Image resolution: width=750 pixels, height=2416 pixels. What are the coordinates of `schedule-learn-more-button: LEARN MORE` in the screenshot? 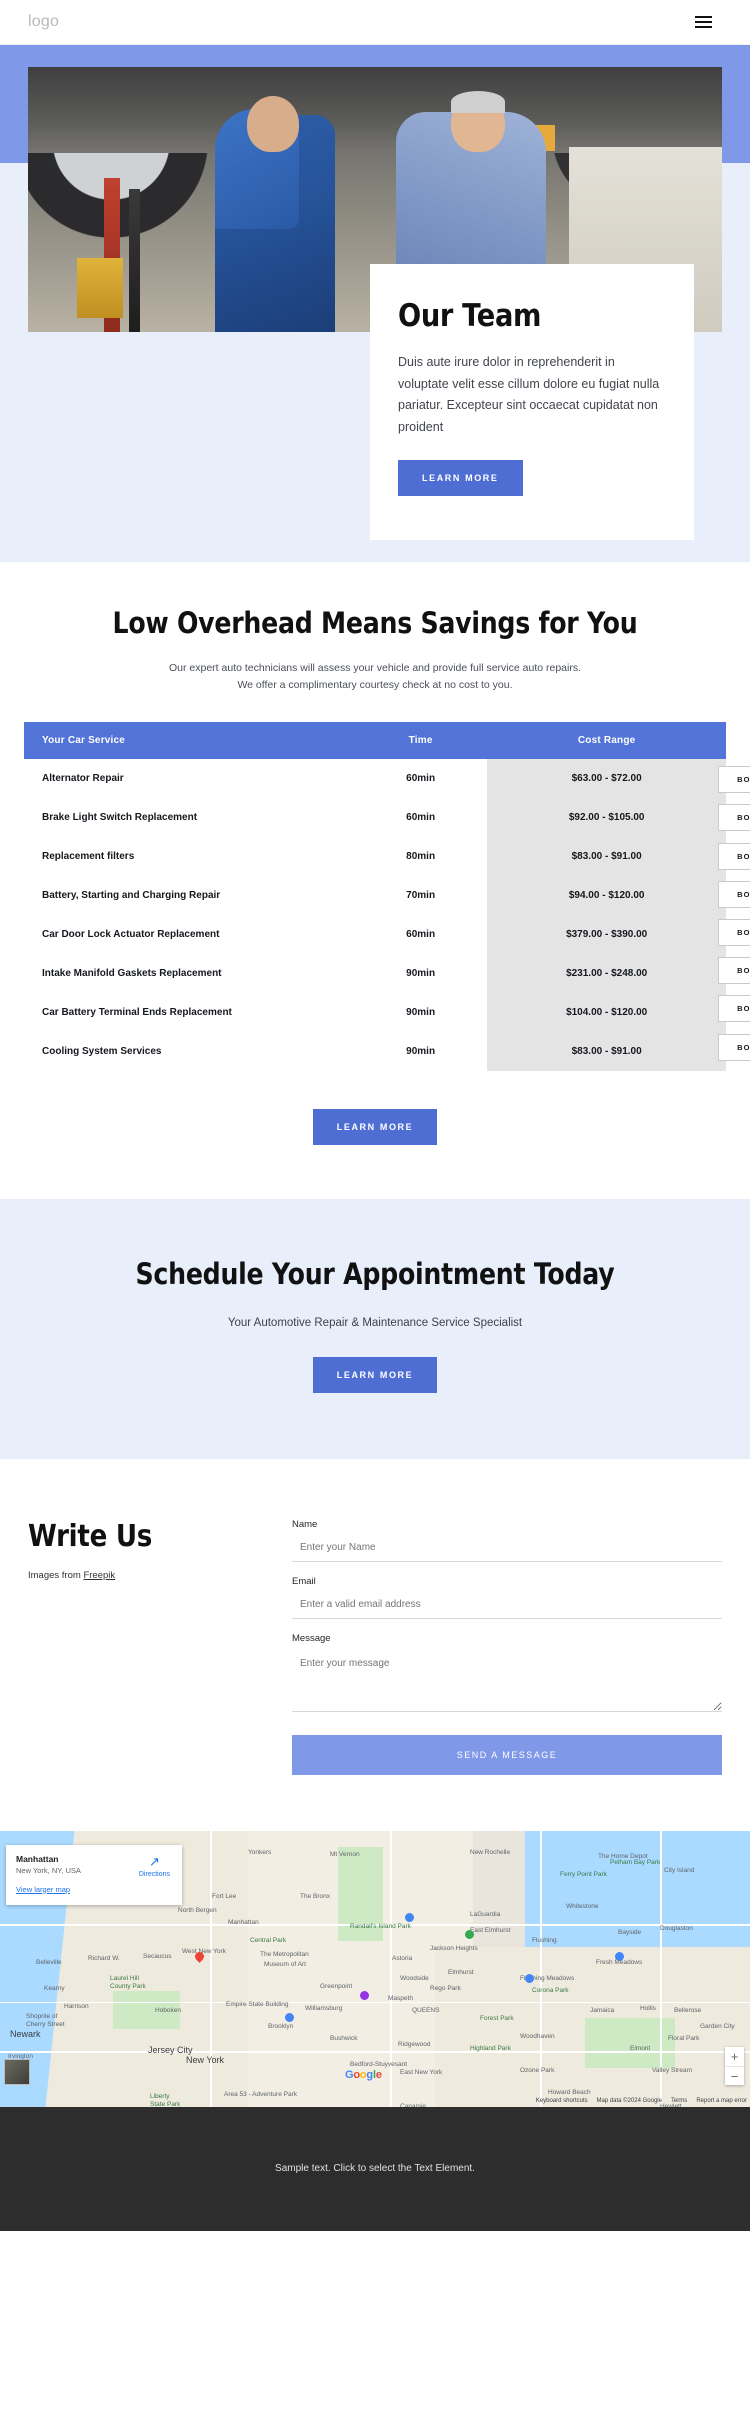 It's located at (375, 1374).